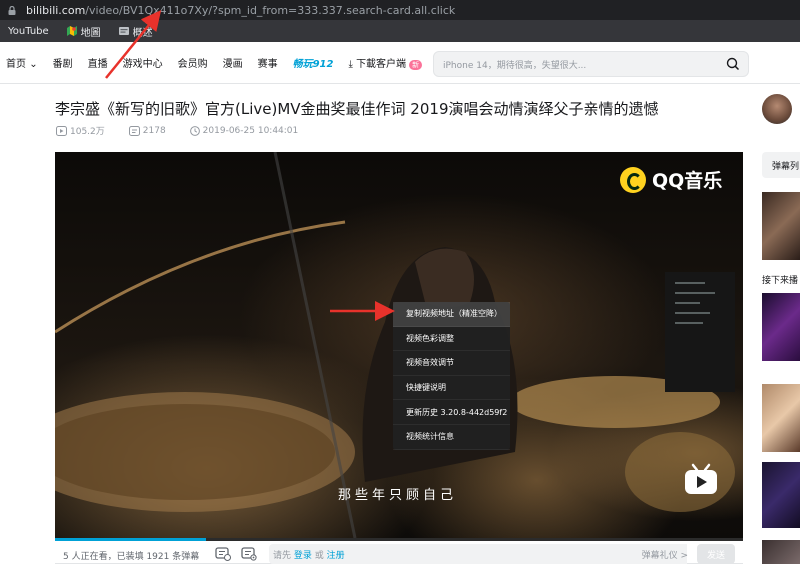  What do you see at coordinates (233, 62) in the screenshot?
I see `nav-manga: 漫画` at bounding box center [233, 62].